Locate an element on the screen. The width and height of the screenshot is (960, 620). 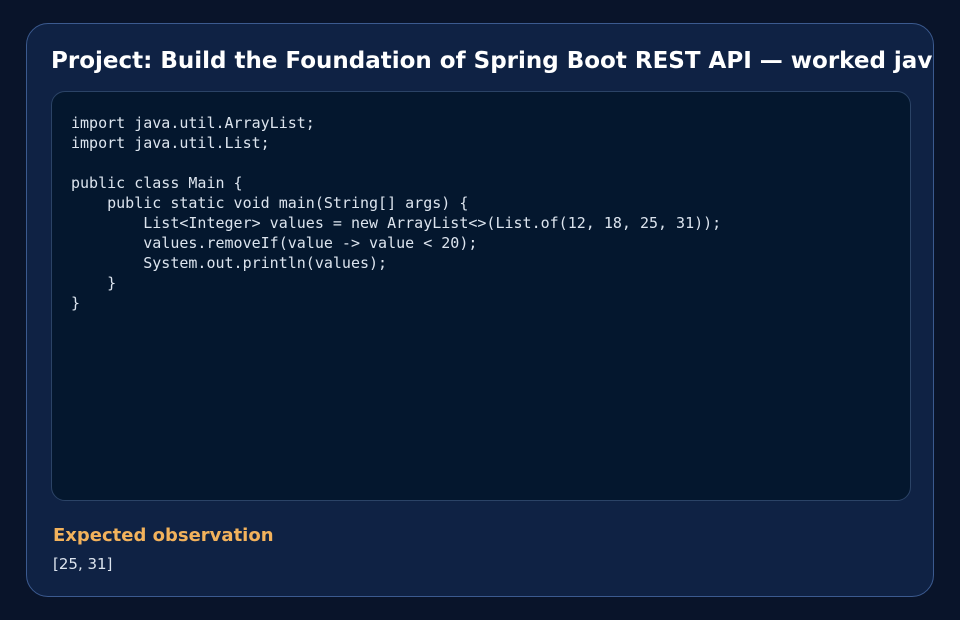
code-line: System.out.println(values); is located at coordinates (229, 263).